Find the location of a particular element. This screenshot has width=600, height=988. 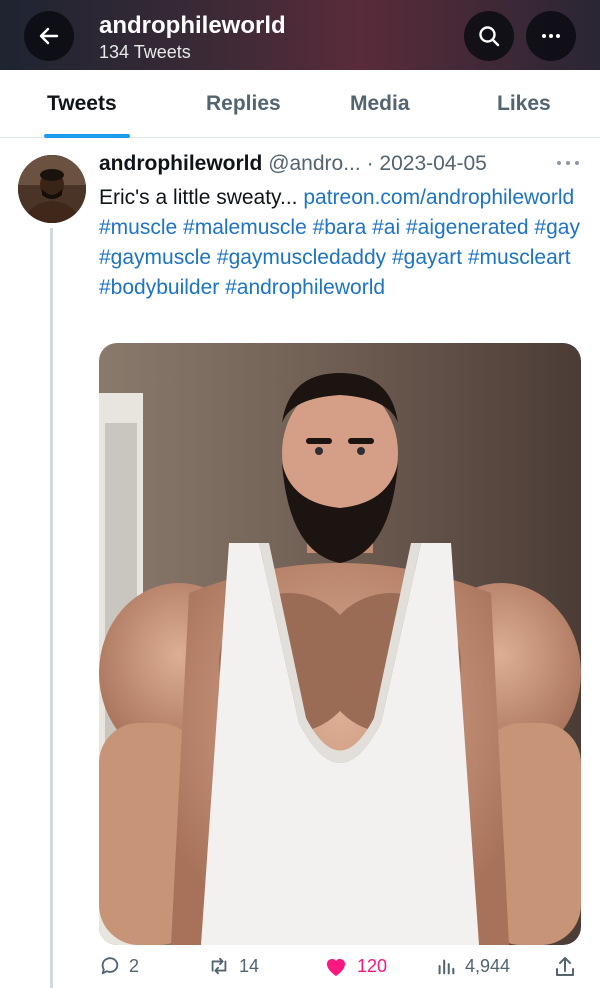

tab-media: Media is located at coordinates (380, 104).